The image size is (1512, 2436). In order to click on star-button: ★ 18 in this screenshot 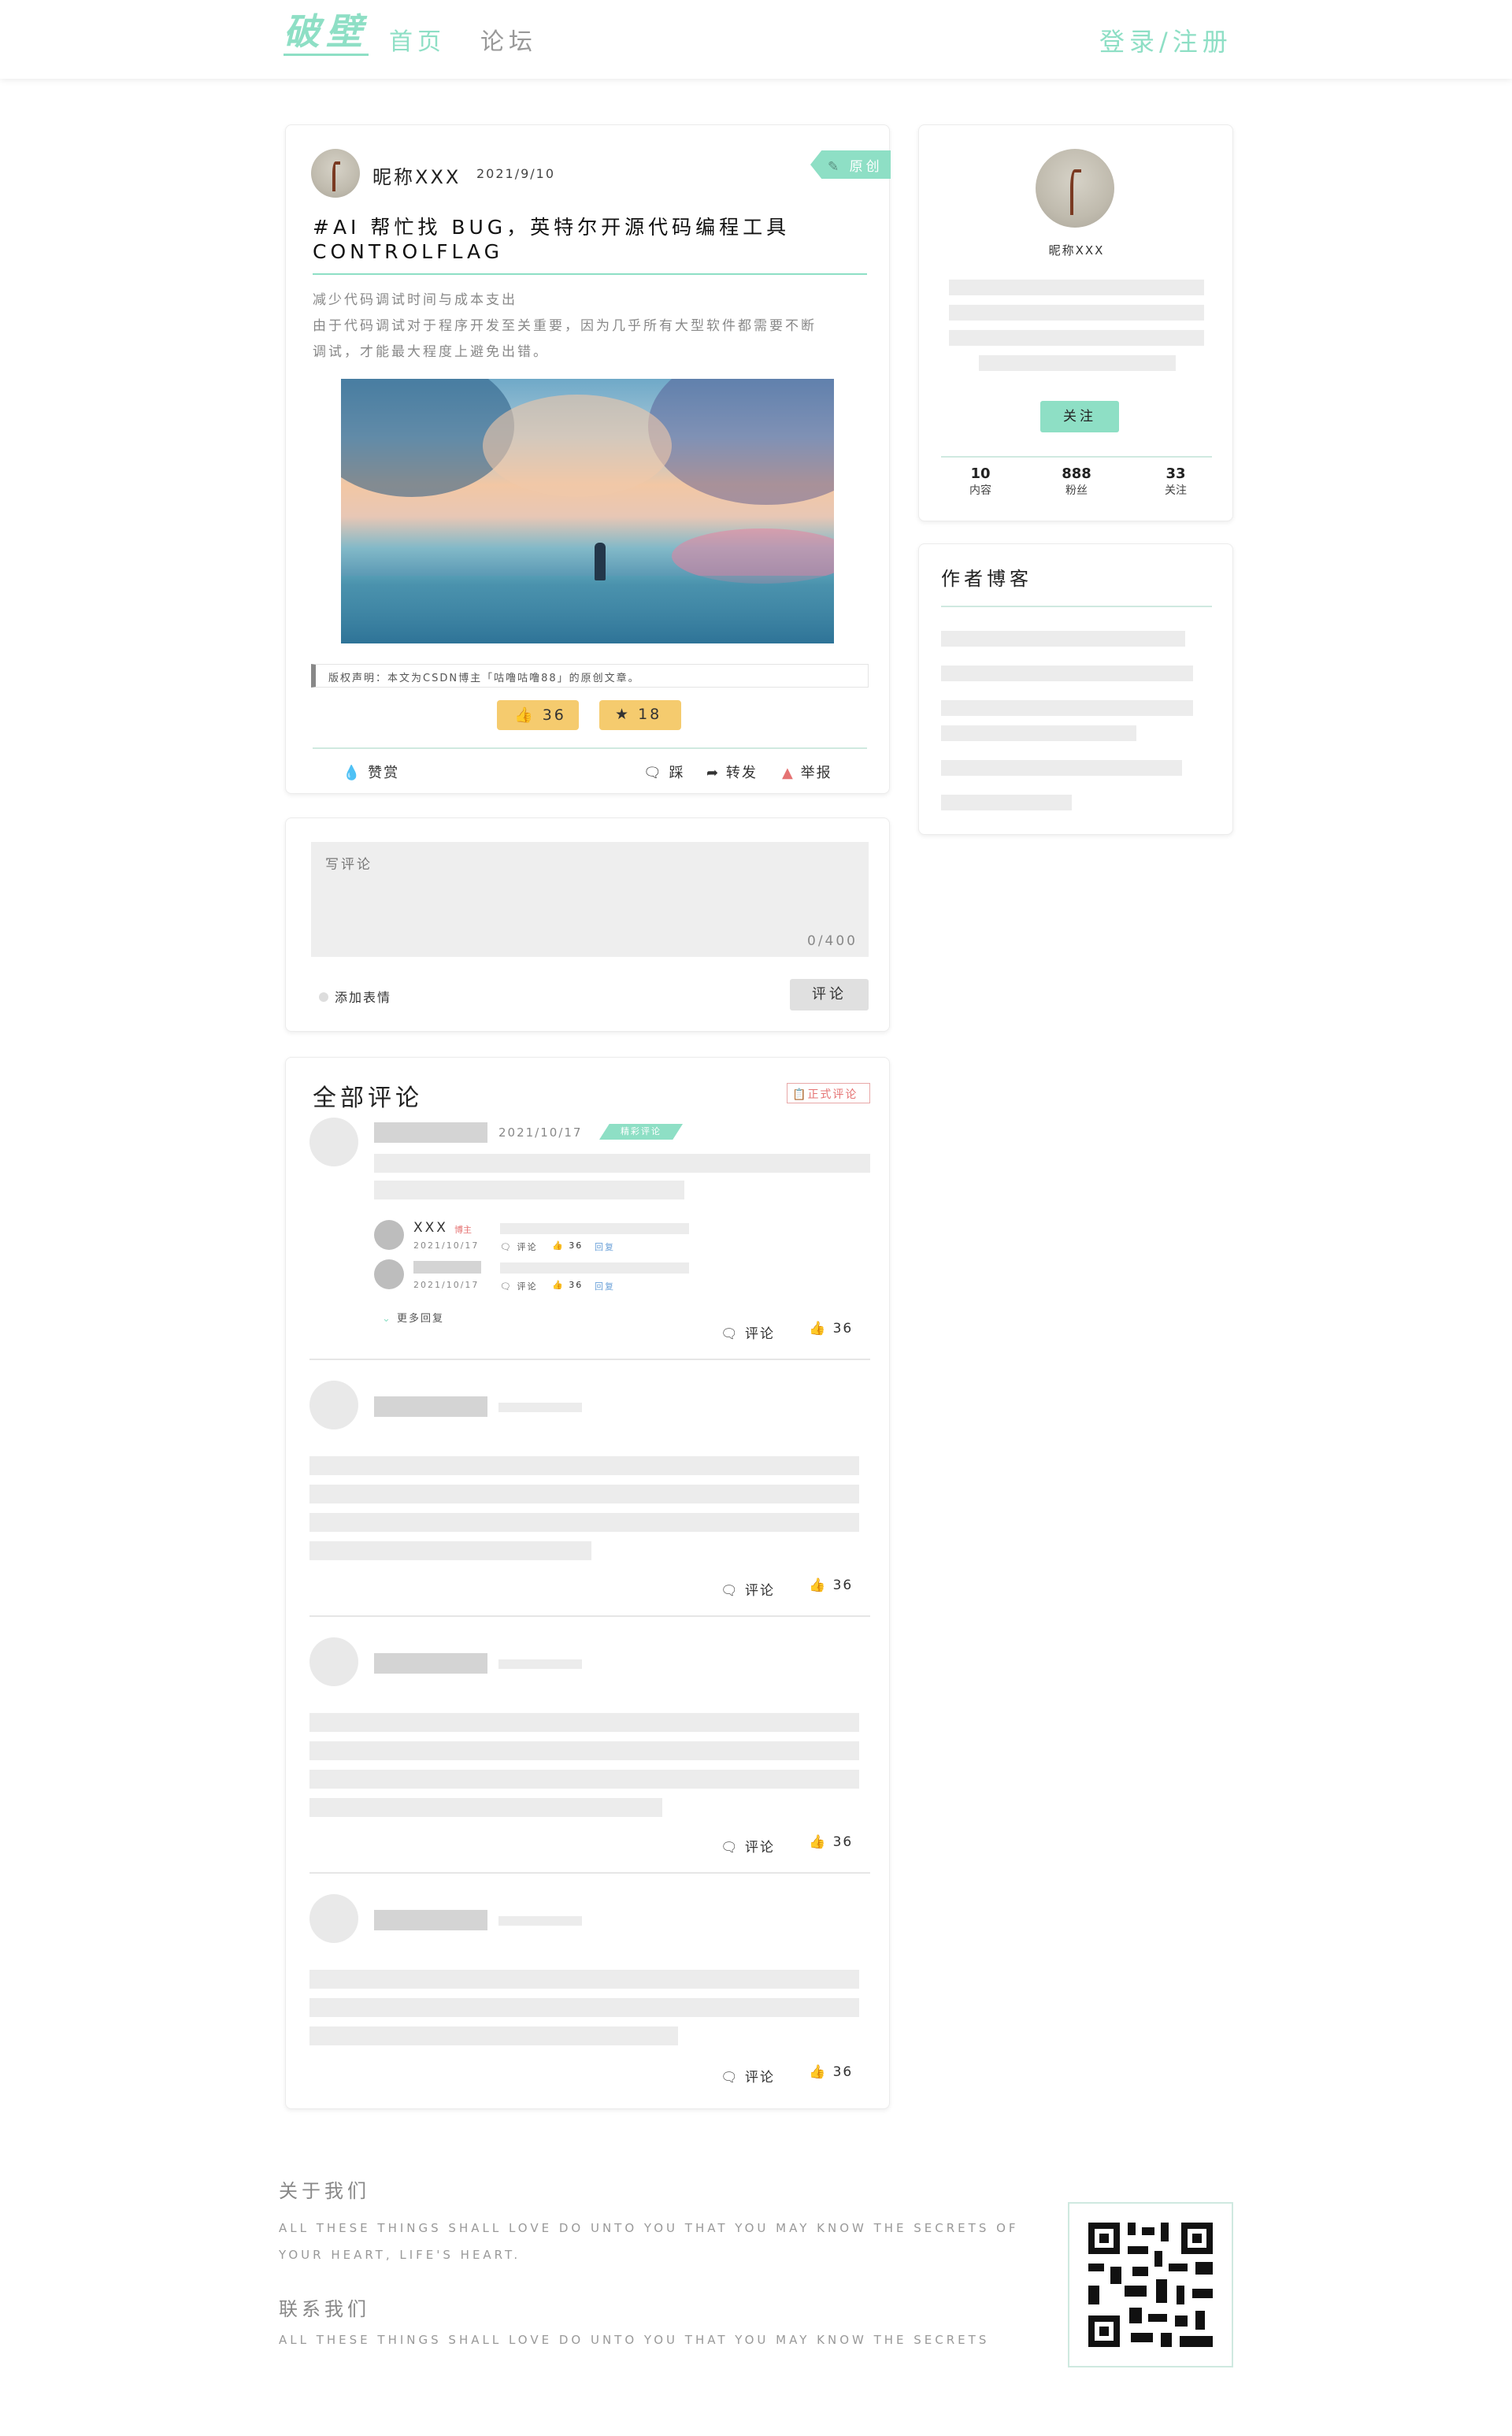, I will do `click(640, 715)`.